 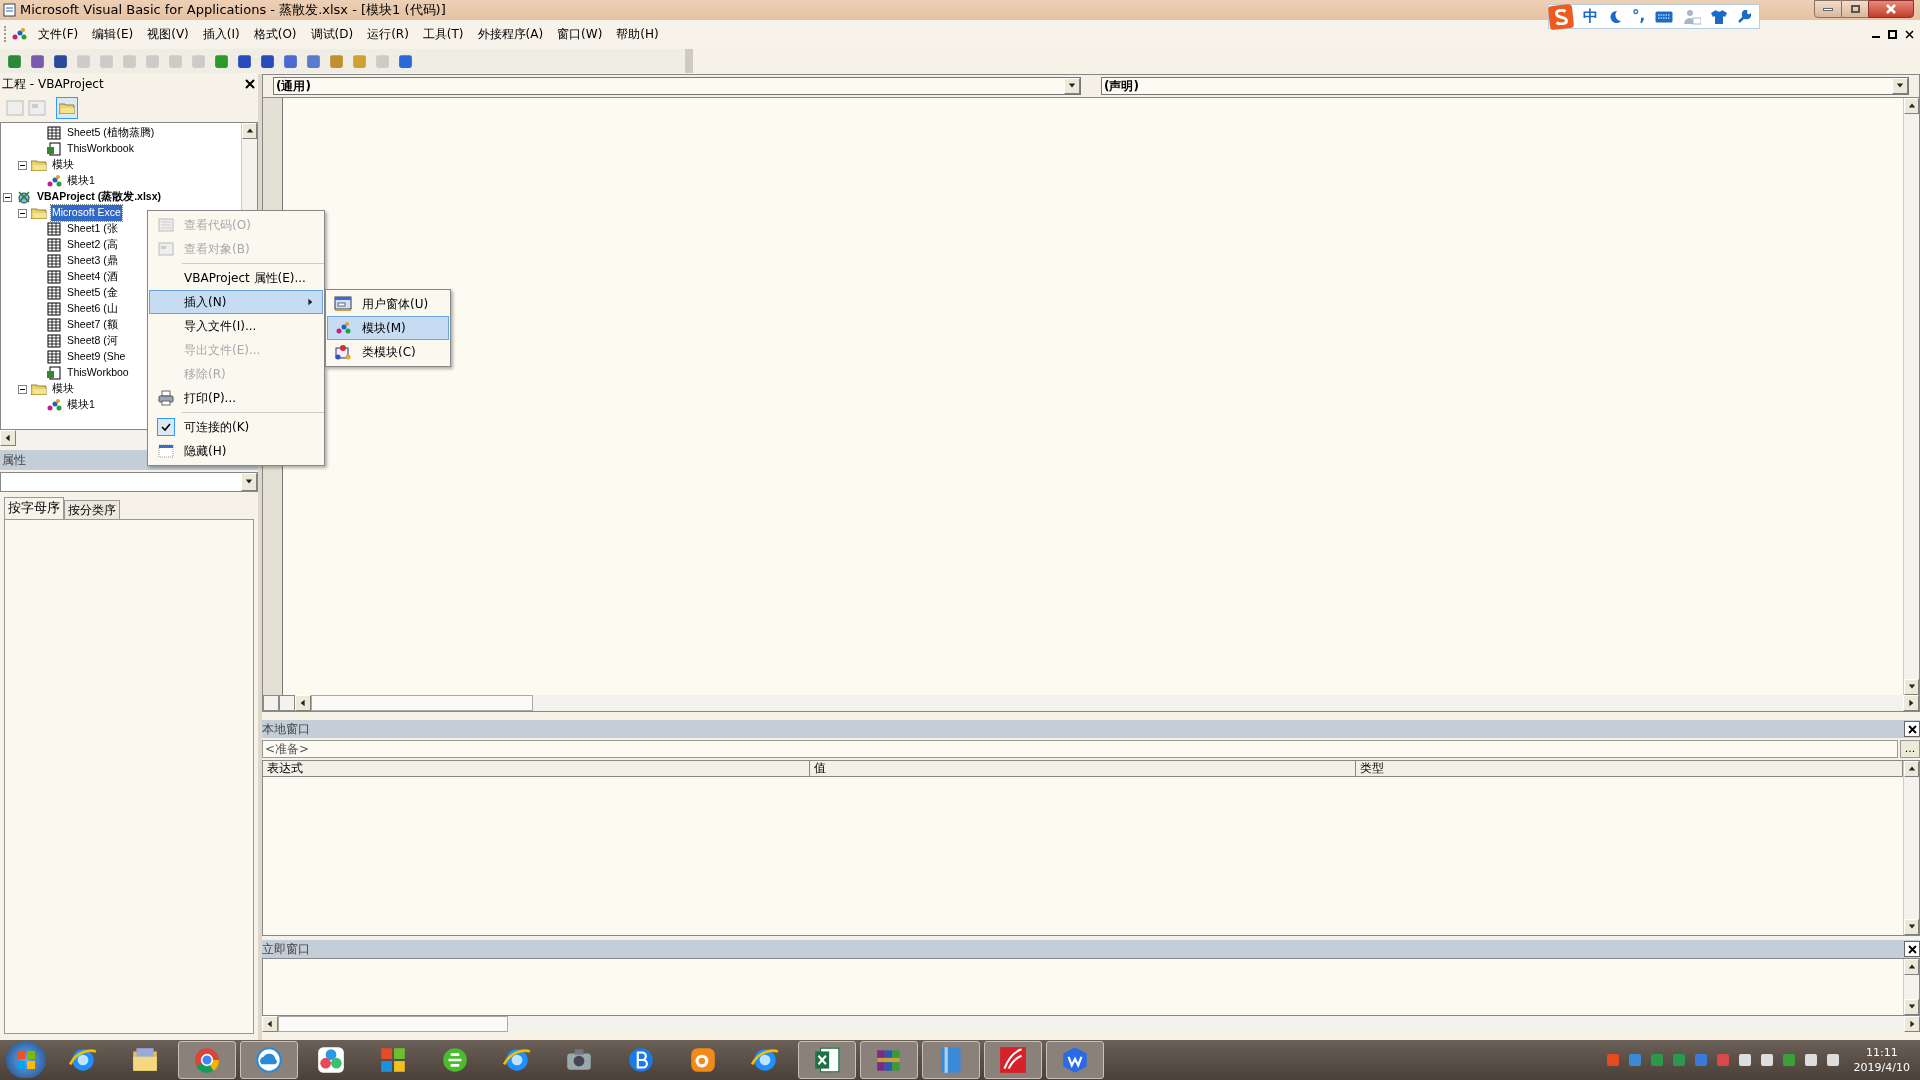 What do you see at coordinates (1855, 9) in the screenshot?
I see `maximize-button` at bounding box center [1855, 9].